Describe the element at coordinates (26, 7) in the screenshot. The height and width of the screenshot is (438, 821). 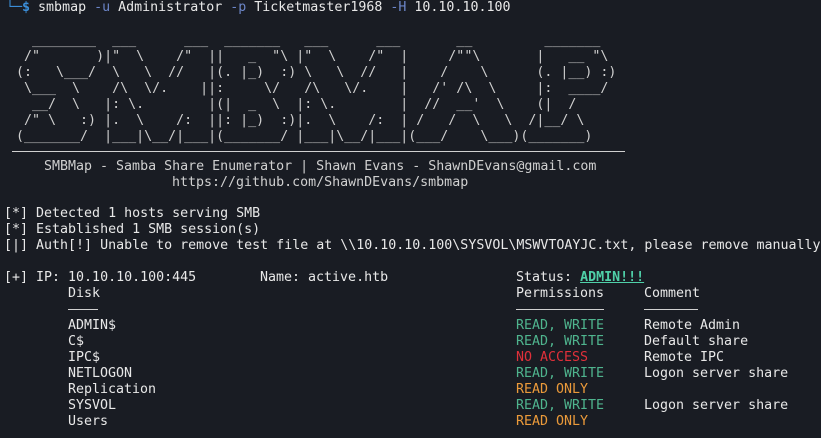
I see `prompt-symbol: $` at that location.